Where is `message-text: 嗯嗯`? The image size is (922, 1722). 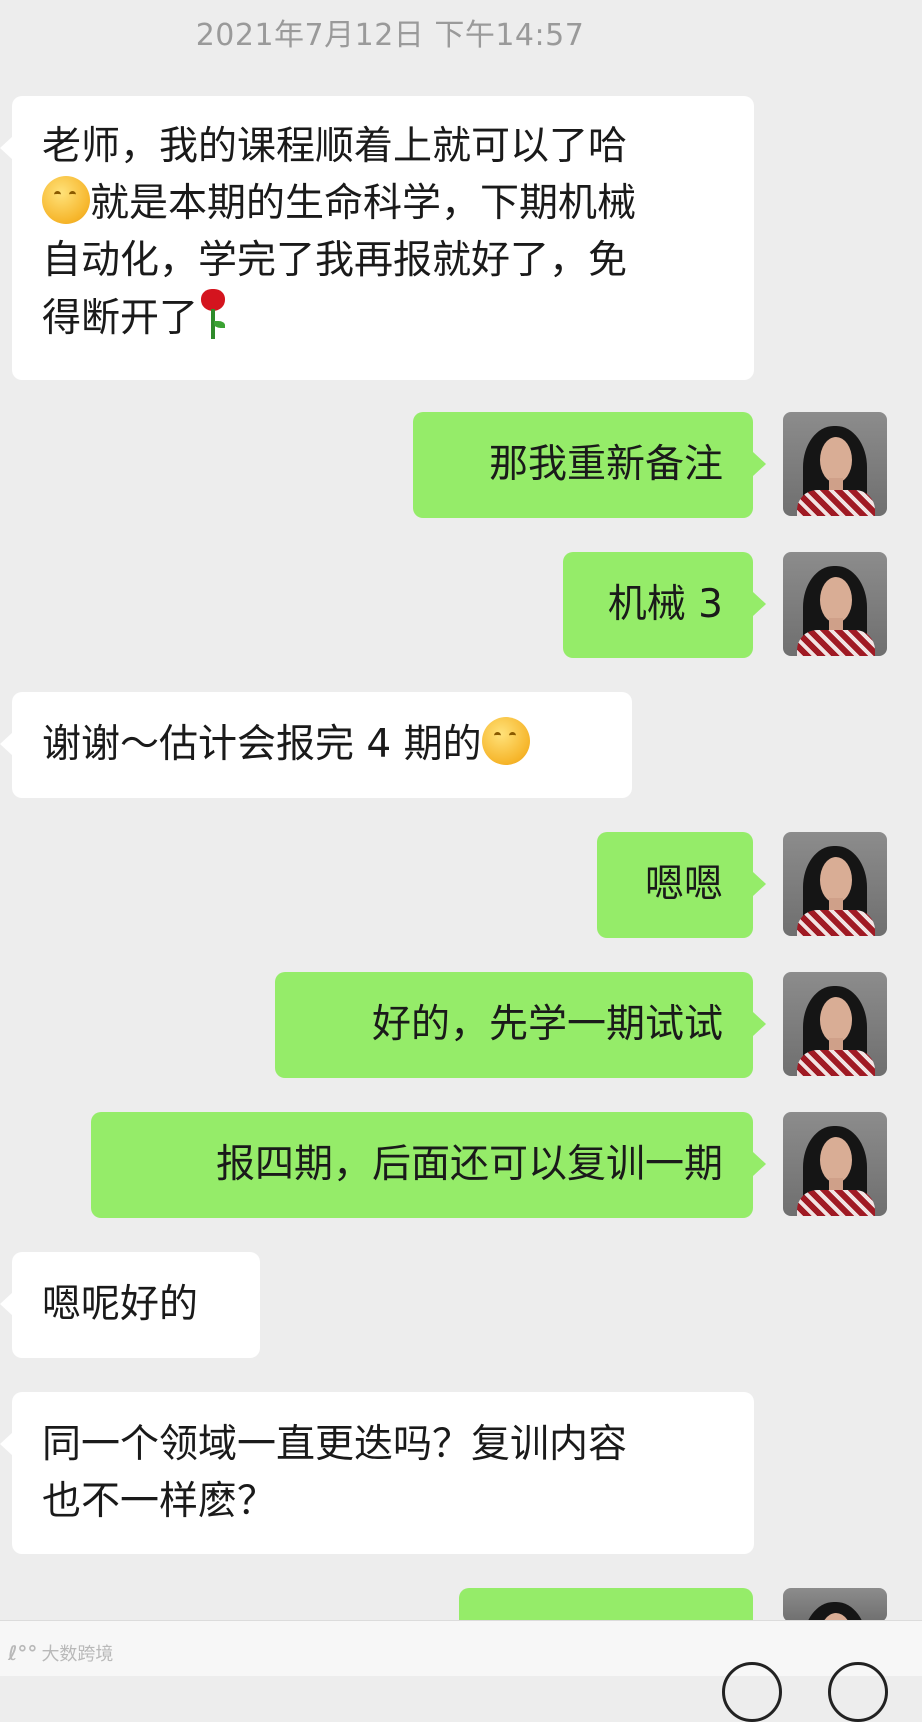 message-text: 嗯嗯 is located at coordinates (683, 884).